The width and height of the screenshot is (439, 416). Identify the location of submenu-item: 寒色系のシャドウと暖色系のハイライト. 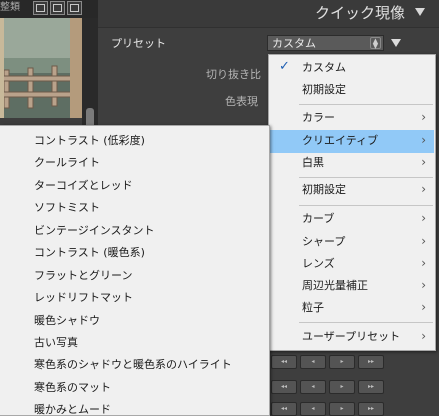
(133, 364).